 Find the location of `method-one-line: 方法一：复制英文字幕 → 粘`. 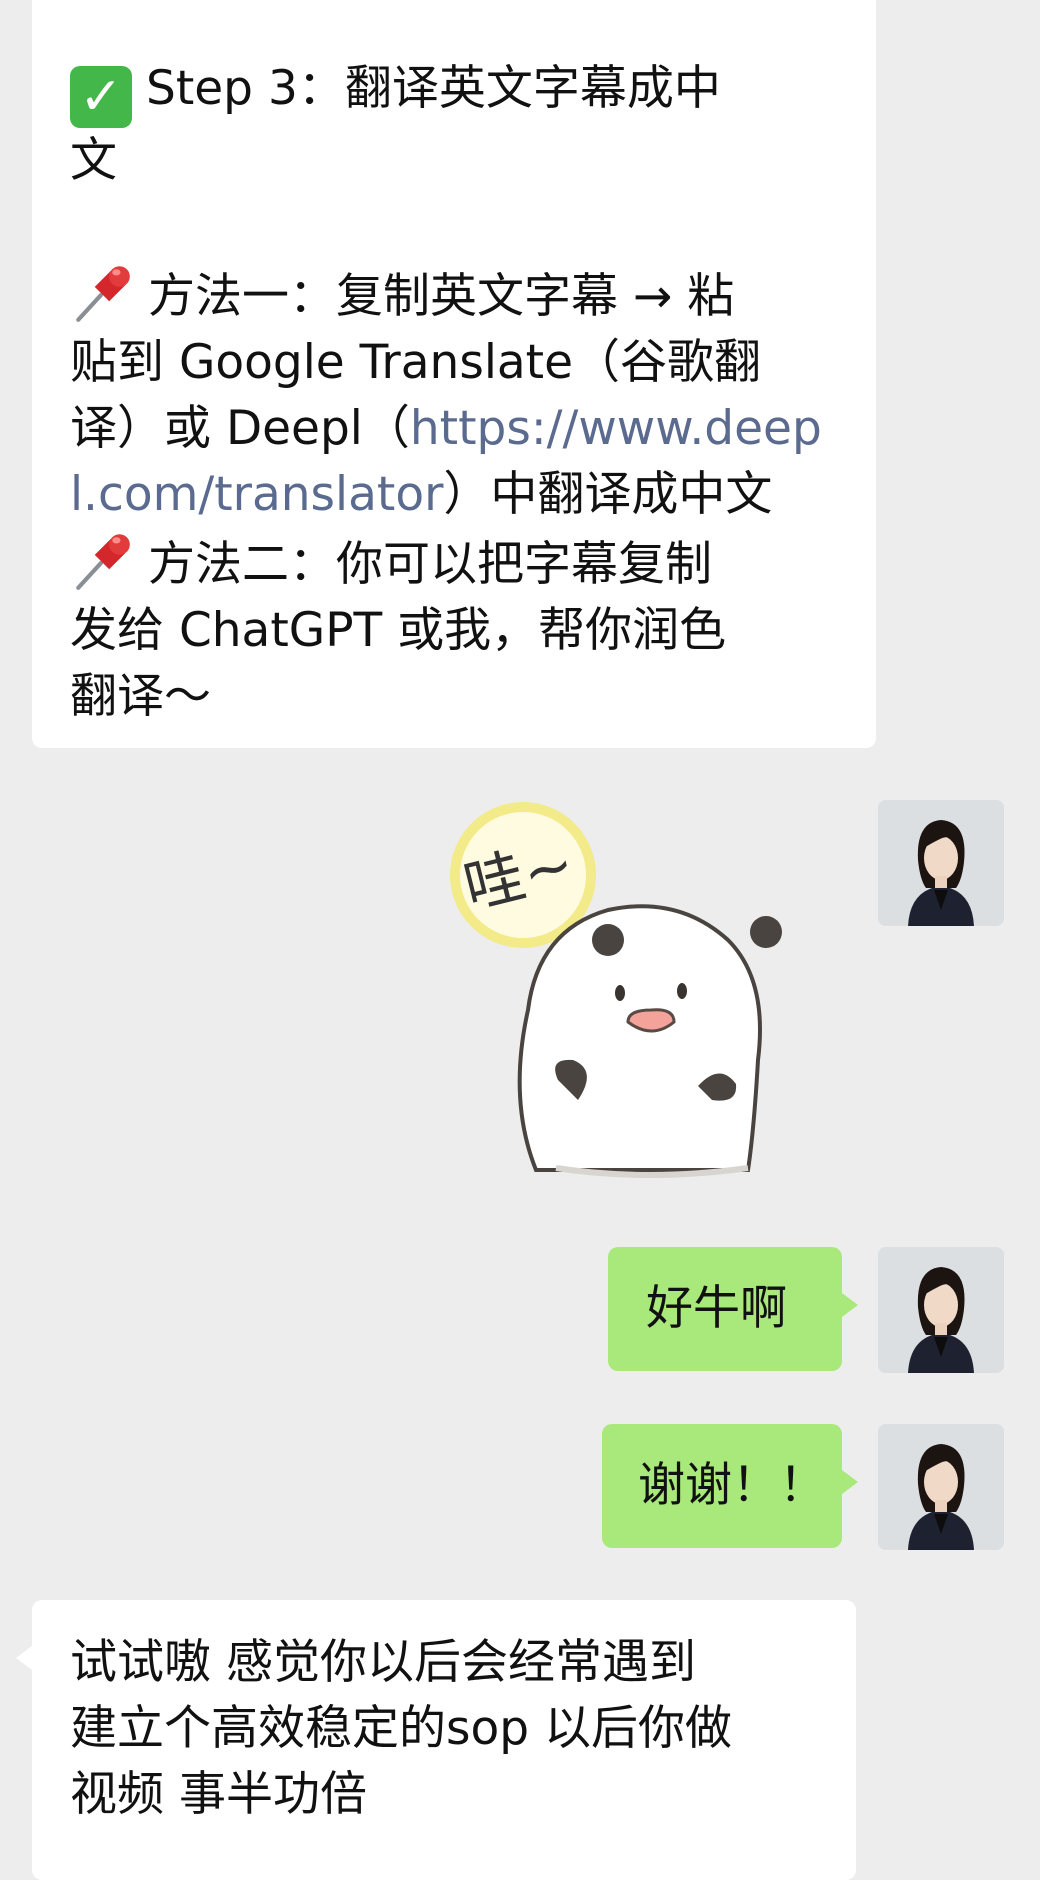

method-one-line: 方法一：复制英文字幕 → 粘 is located at coordinates (455, 295).